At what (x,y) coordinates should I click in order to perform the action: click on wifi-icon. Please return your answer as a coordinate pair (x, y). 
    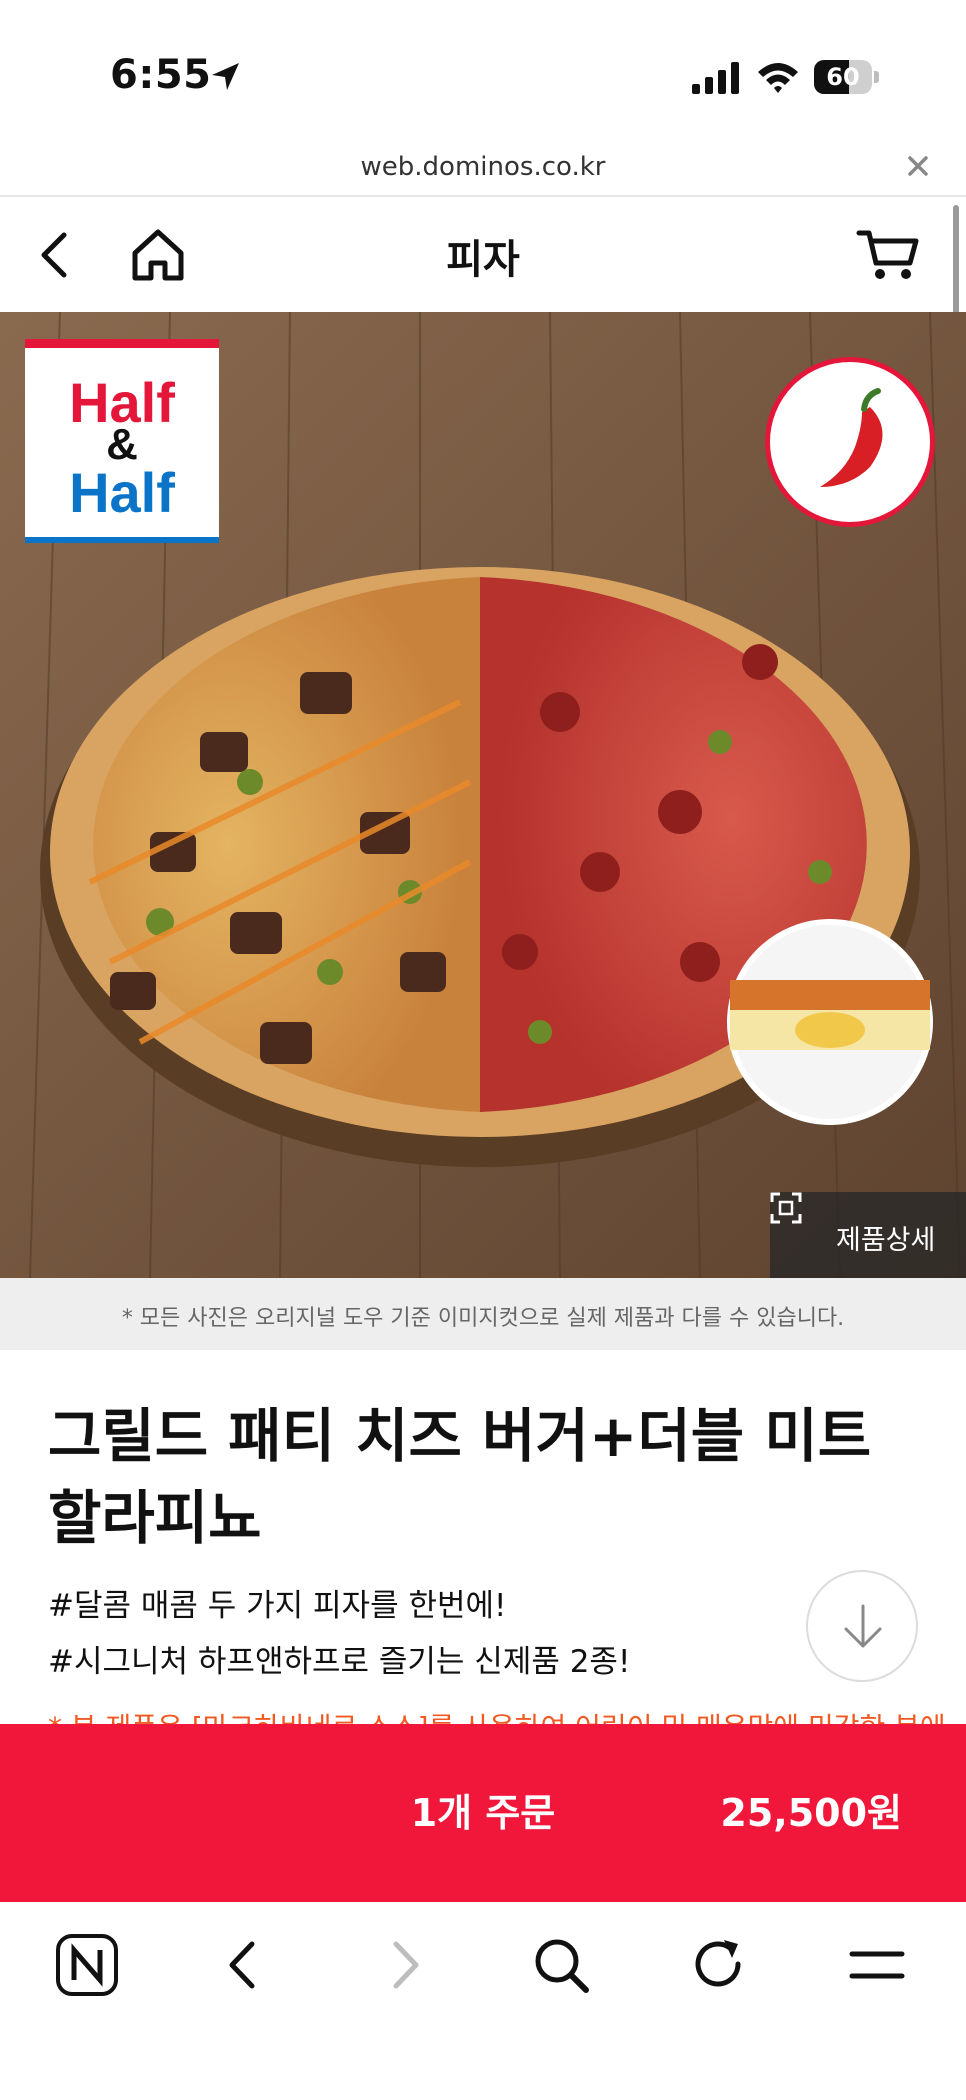
    Looking at the image, I should click on (778, 78).